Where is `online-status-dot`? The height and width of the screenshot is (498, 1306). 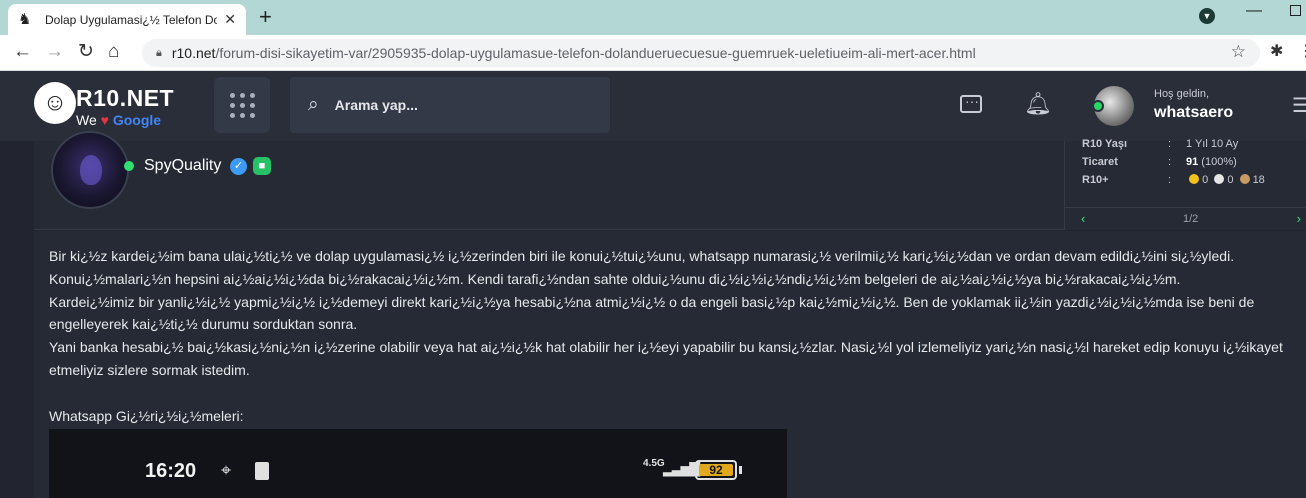 online-status-dot is located at coordinates (1098, 106).